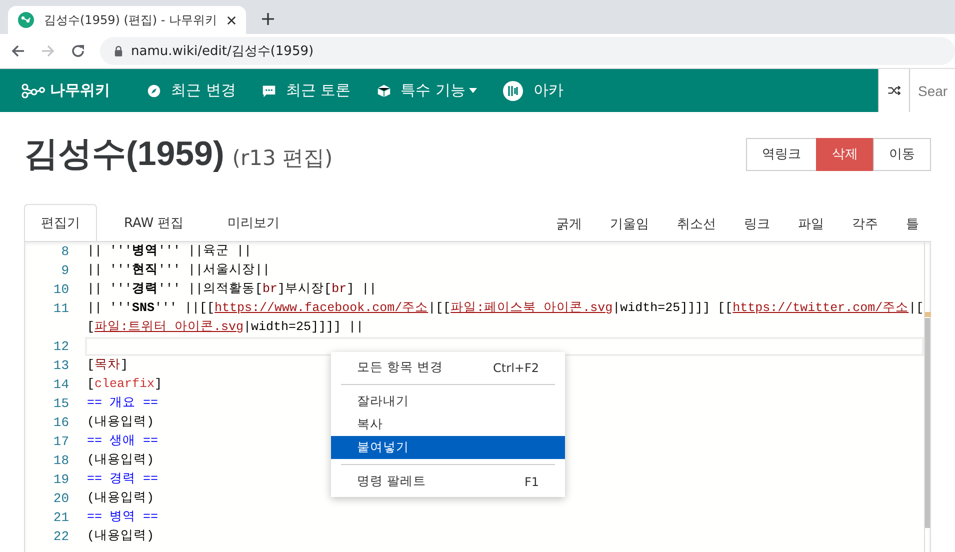 This screenshot has height=552, width=955. I want to click on nav-link: 특수 기능, so click(427, 90).